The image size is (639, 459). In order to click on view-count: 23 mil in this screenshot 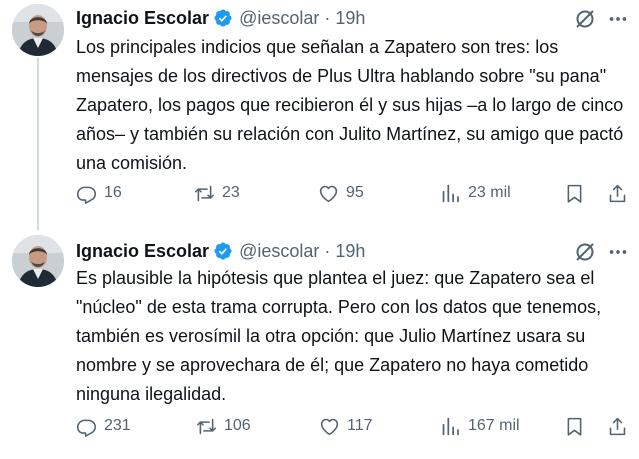, I will do `click(489, 192)`.